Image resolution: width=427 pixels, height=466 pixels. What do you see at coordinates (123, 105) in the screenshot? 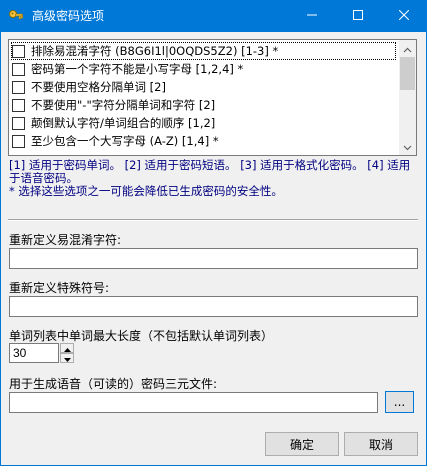
I see `option-label: 不要使用"-"字符分隔单词和字符 [2]` at bounding box center [123, 105].